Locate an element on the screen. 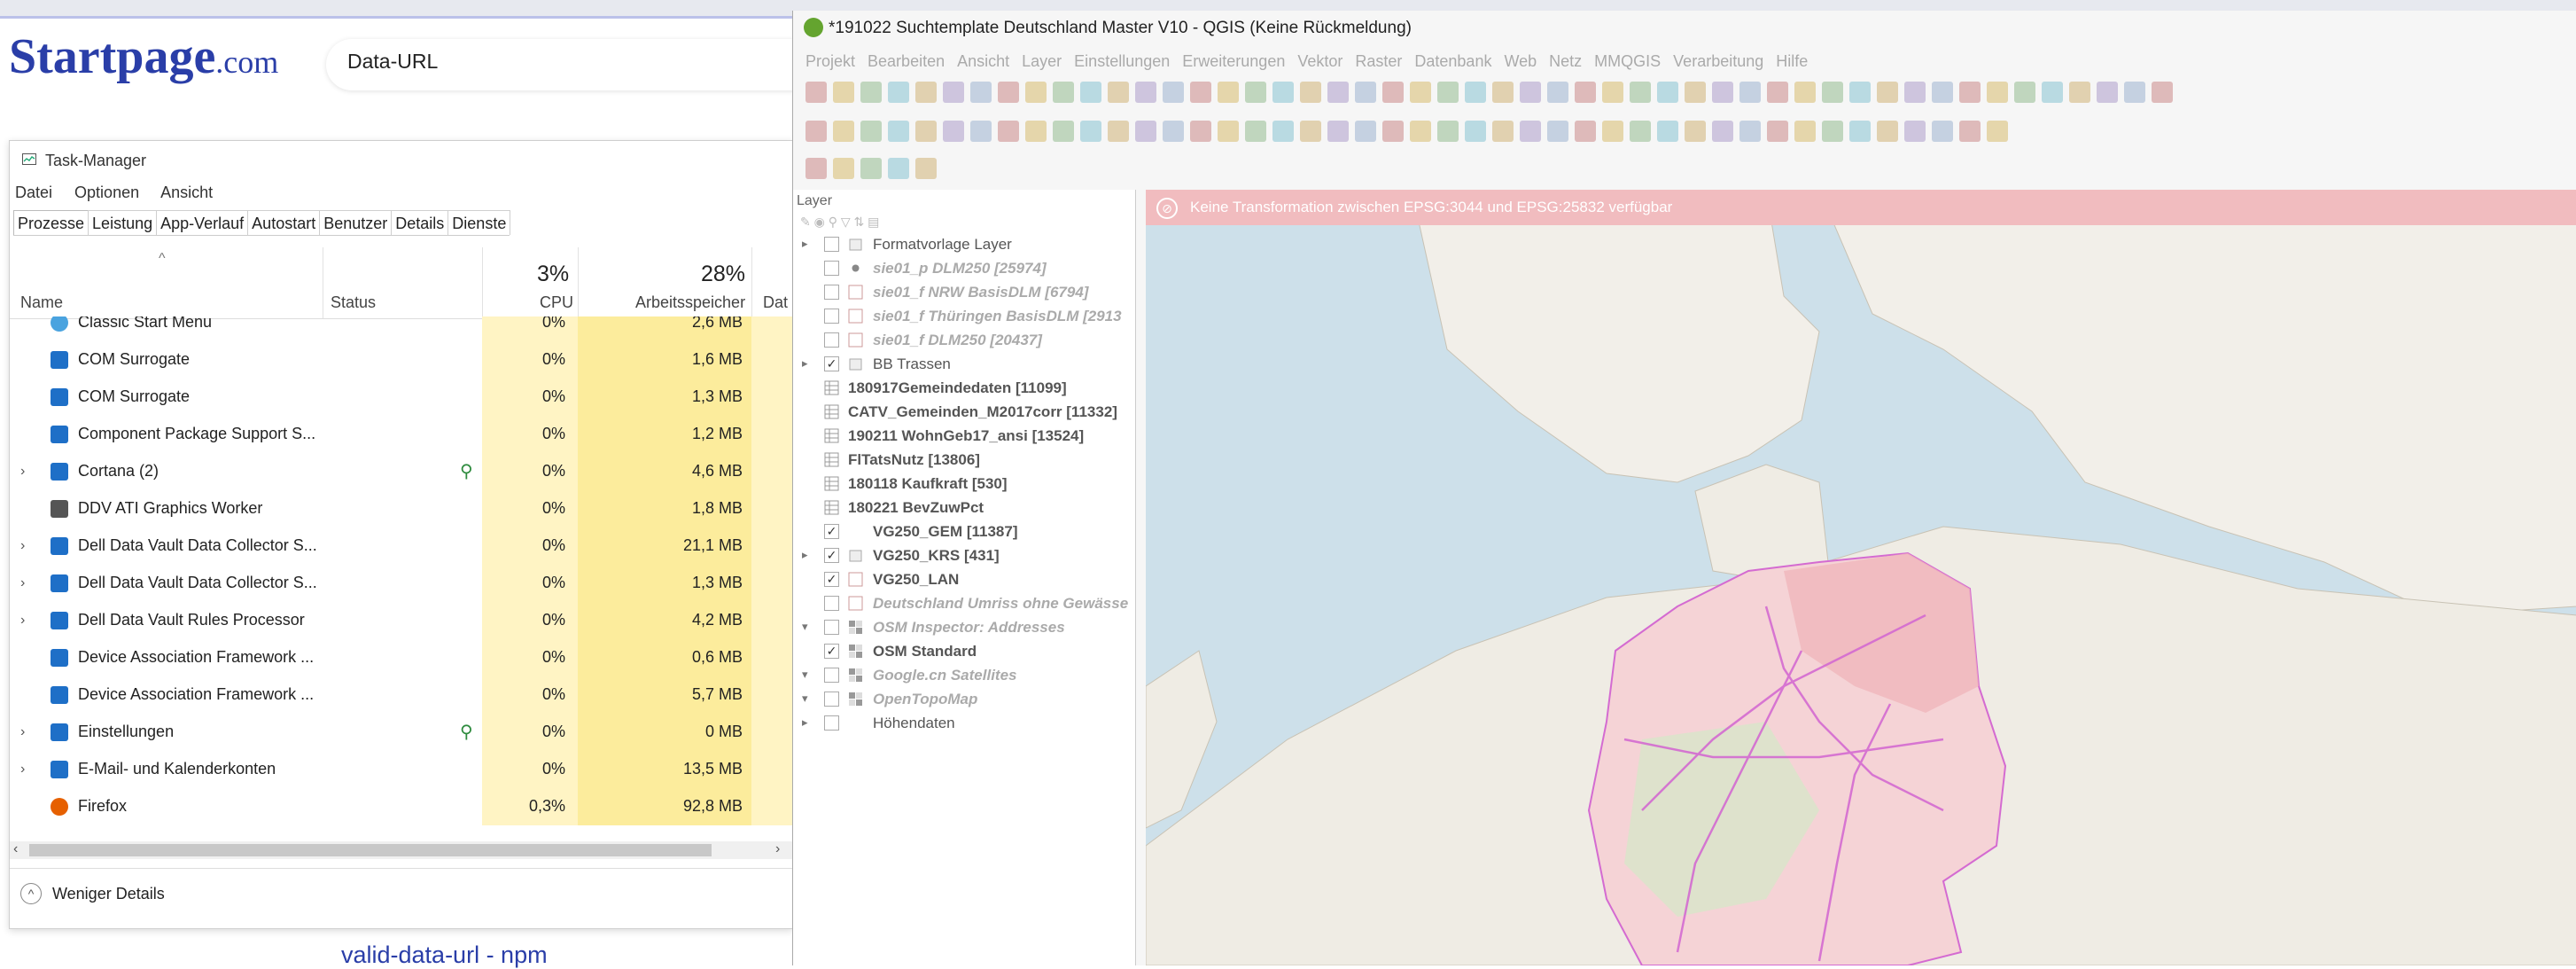  column-cpu: CPU is located at coordinates (556, 302).